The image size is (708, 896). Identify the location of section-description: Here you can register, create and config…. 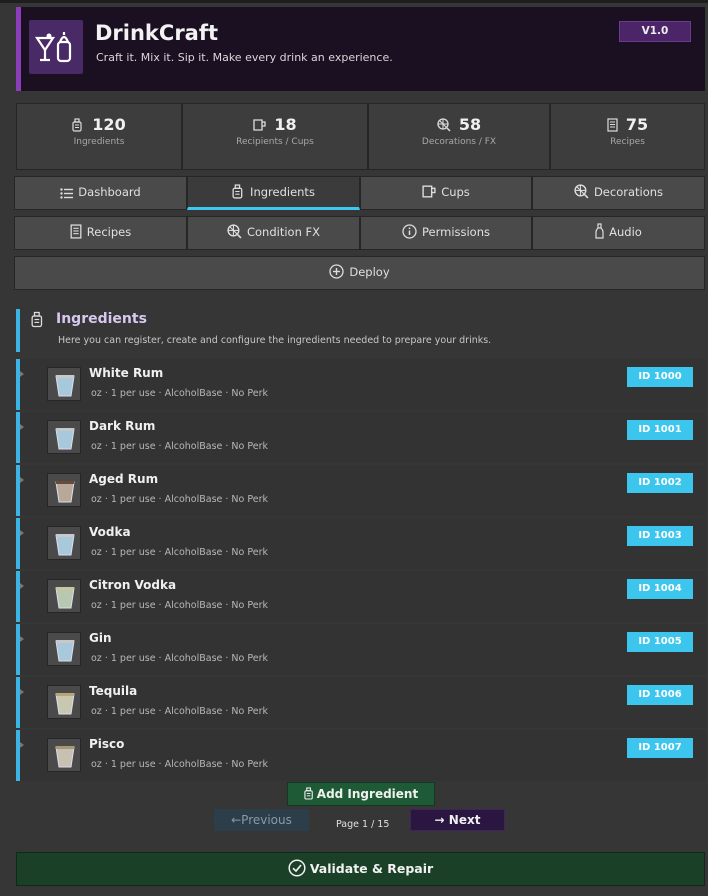
(275, 340).